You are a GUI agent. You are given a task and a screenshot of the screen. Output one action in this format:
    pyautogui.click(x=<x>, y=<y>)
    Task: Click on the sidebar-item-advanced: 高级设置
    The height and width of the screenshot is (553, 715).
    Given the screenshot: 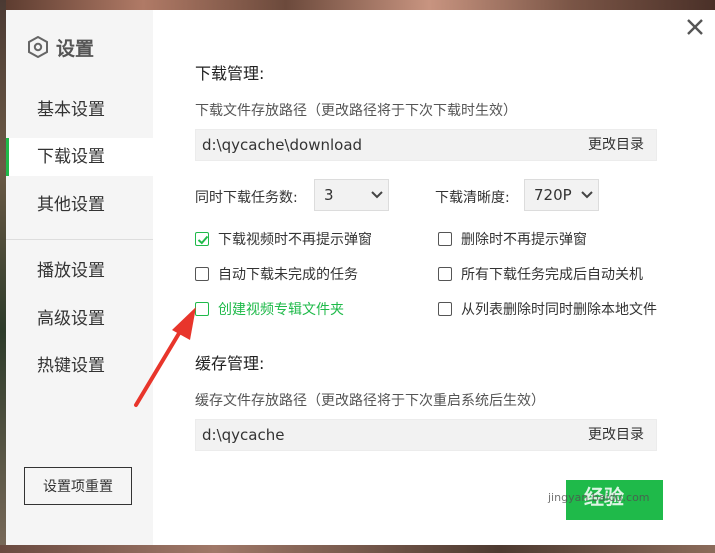 What is the action you would take?
    pyautogui.click(x=79, y=319)
    